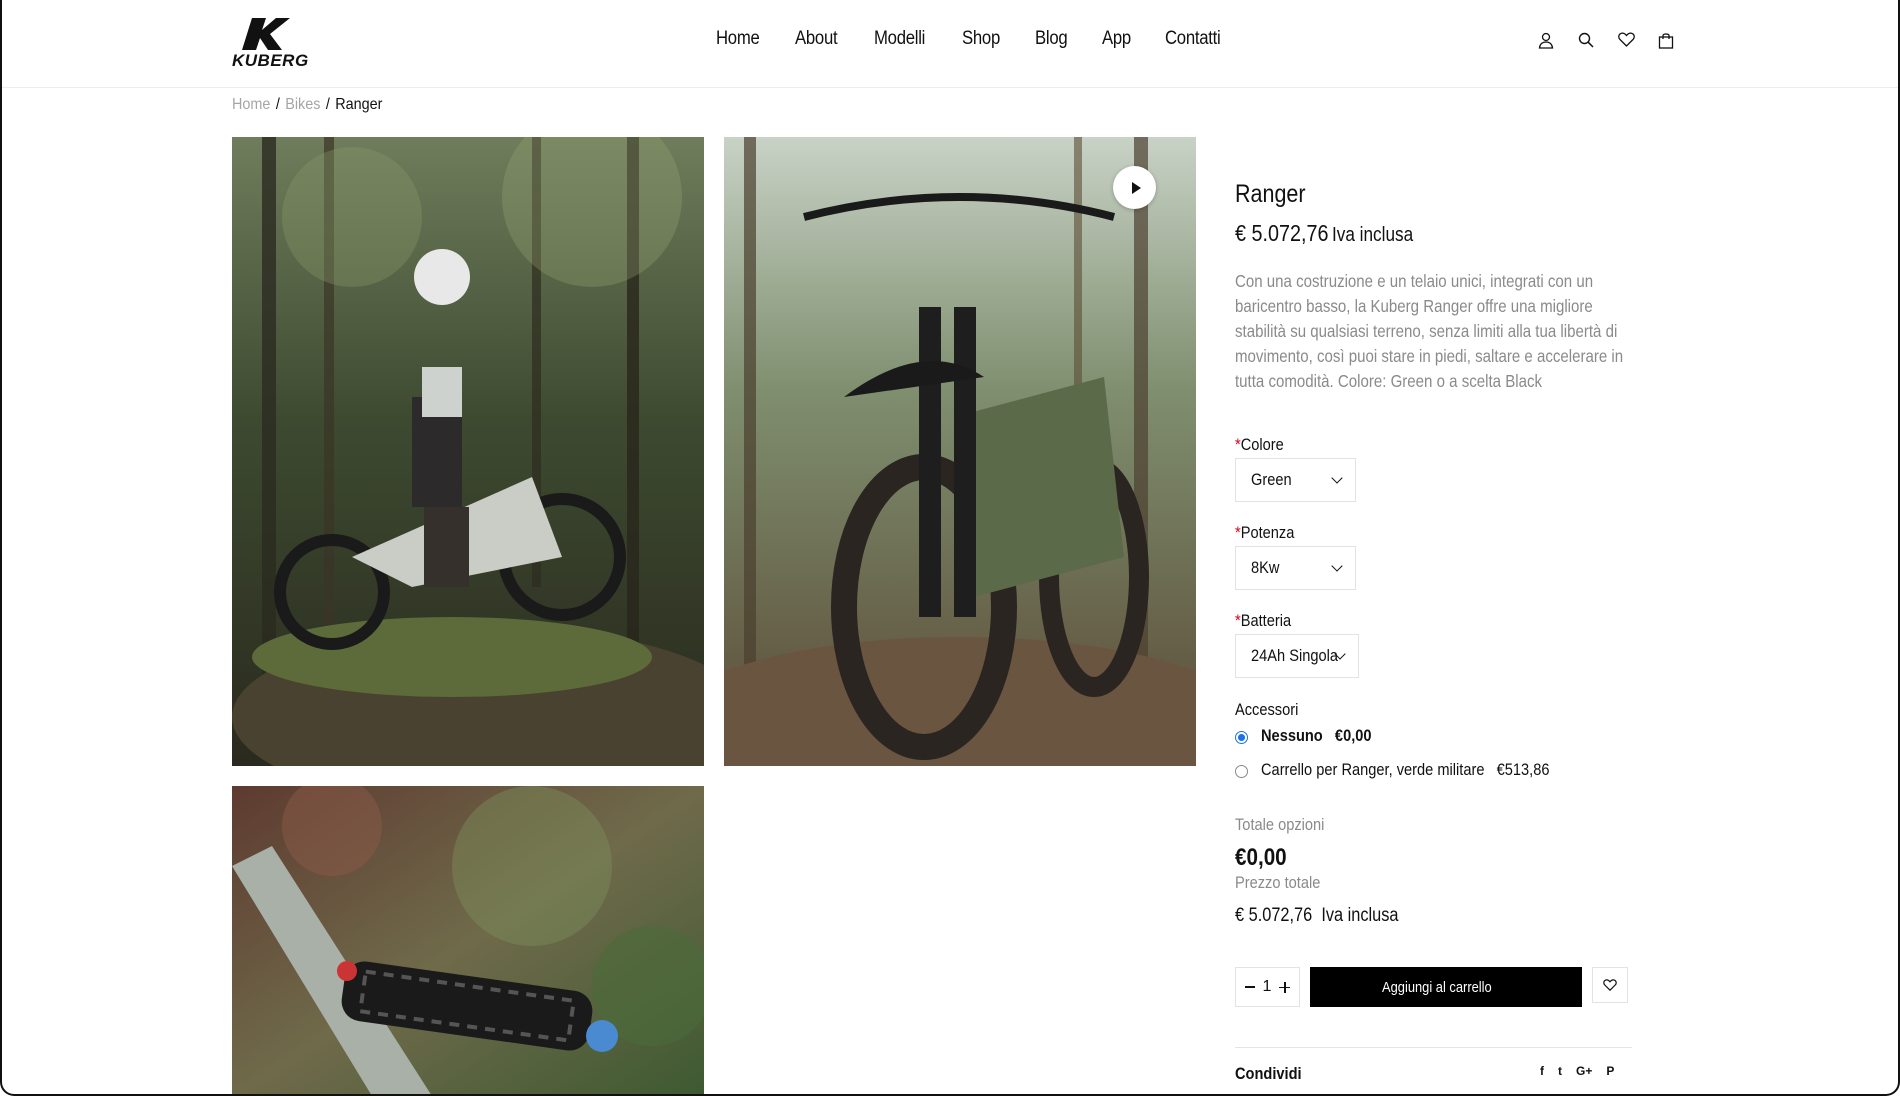 This screenshot has height=1096, width=1900. Describe the element at coordinates (1263, 620) in the screenshot. I see `batteria-label: *Batteria` at that location.